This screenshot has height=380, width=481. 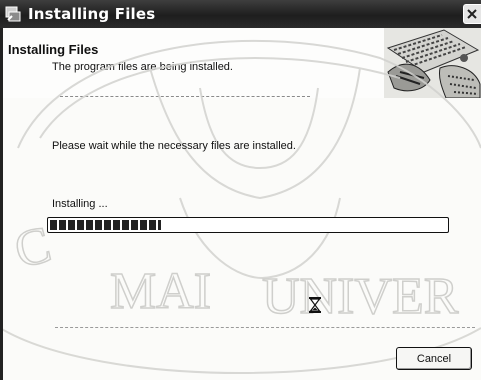 I want to click on cancel-button: Cancel, so click(x=434, y=358).